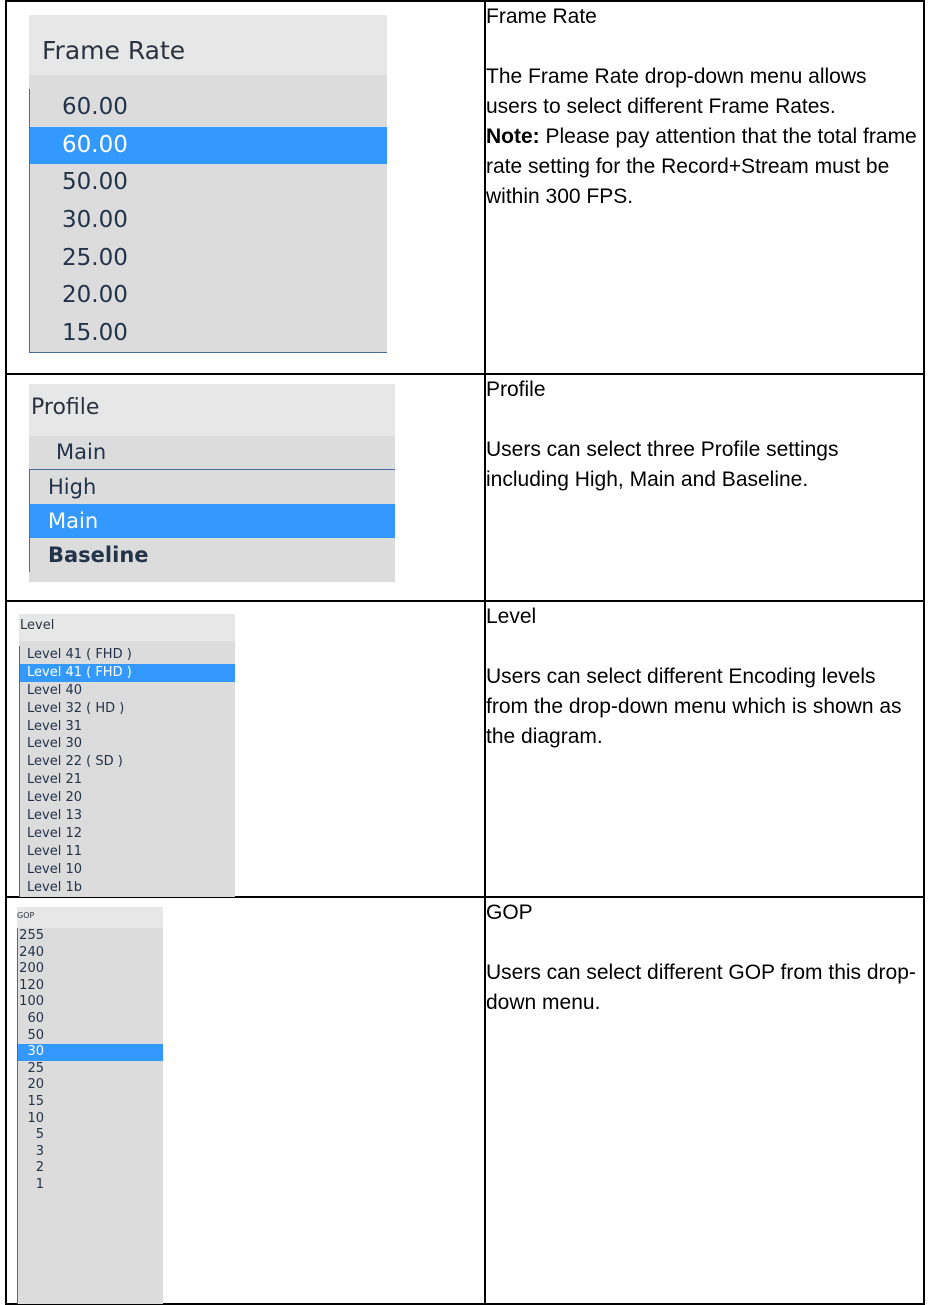 The height and width of the screenshot is (1305, 931). I want to click on gop-option-30: 30, so click(31, 1052).